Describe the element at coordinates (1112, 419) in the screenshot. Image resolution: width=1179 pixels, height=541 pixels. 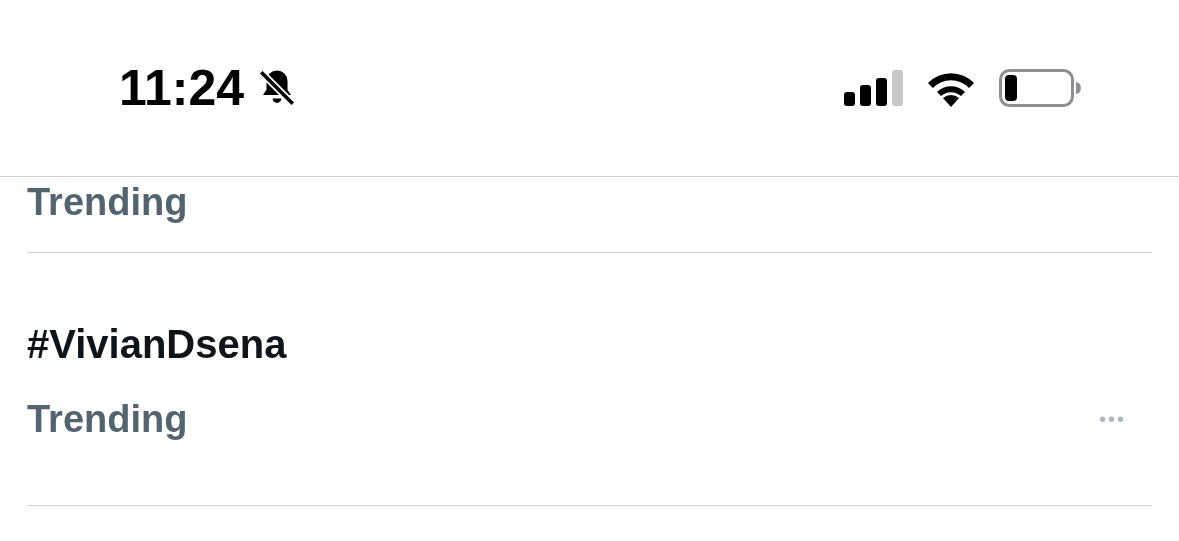
I see `more-options-button: •••` at that location.